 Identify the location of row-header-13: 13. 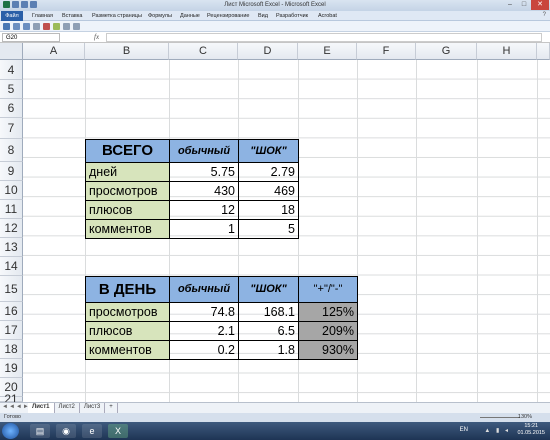
(11, 247).